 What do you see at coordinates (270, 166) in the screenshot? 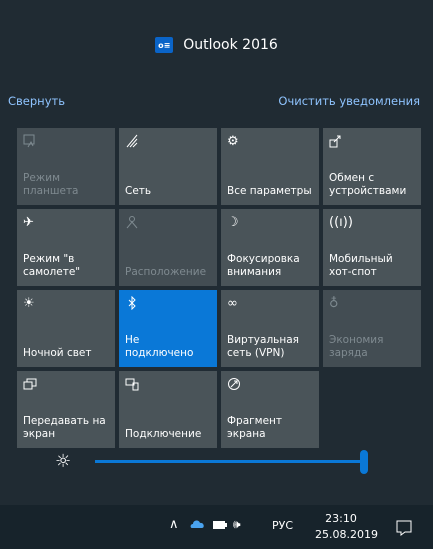
I see `tile-all-settings: ⚙ Все параметры` at bounding box center [270, 166].